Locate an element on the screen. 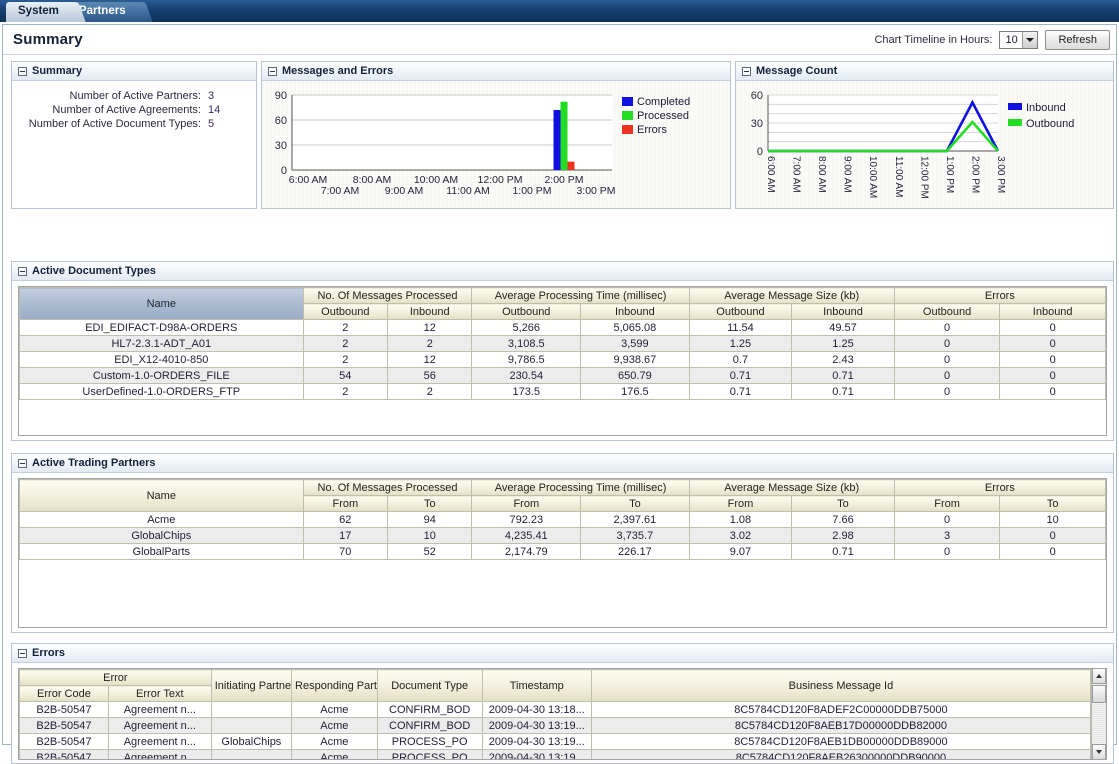  svg-text: 1:00 PM is located at coordinates (949, 174).